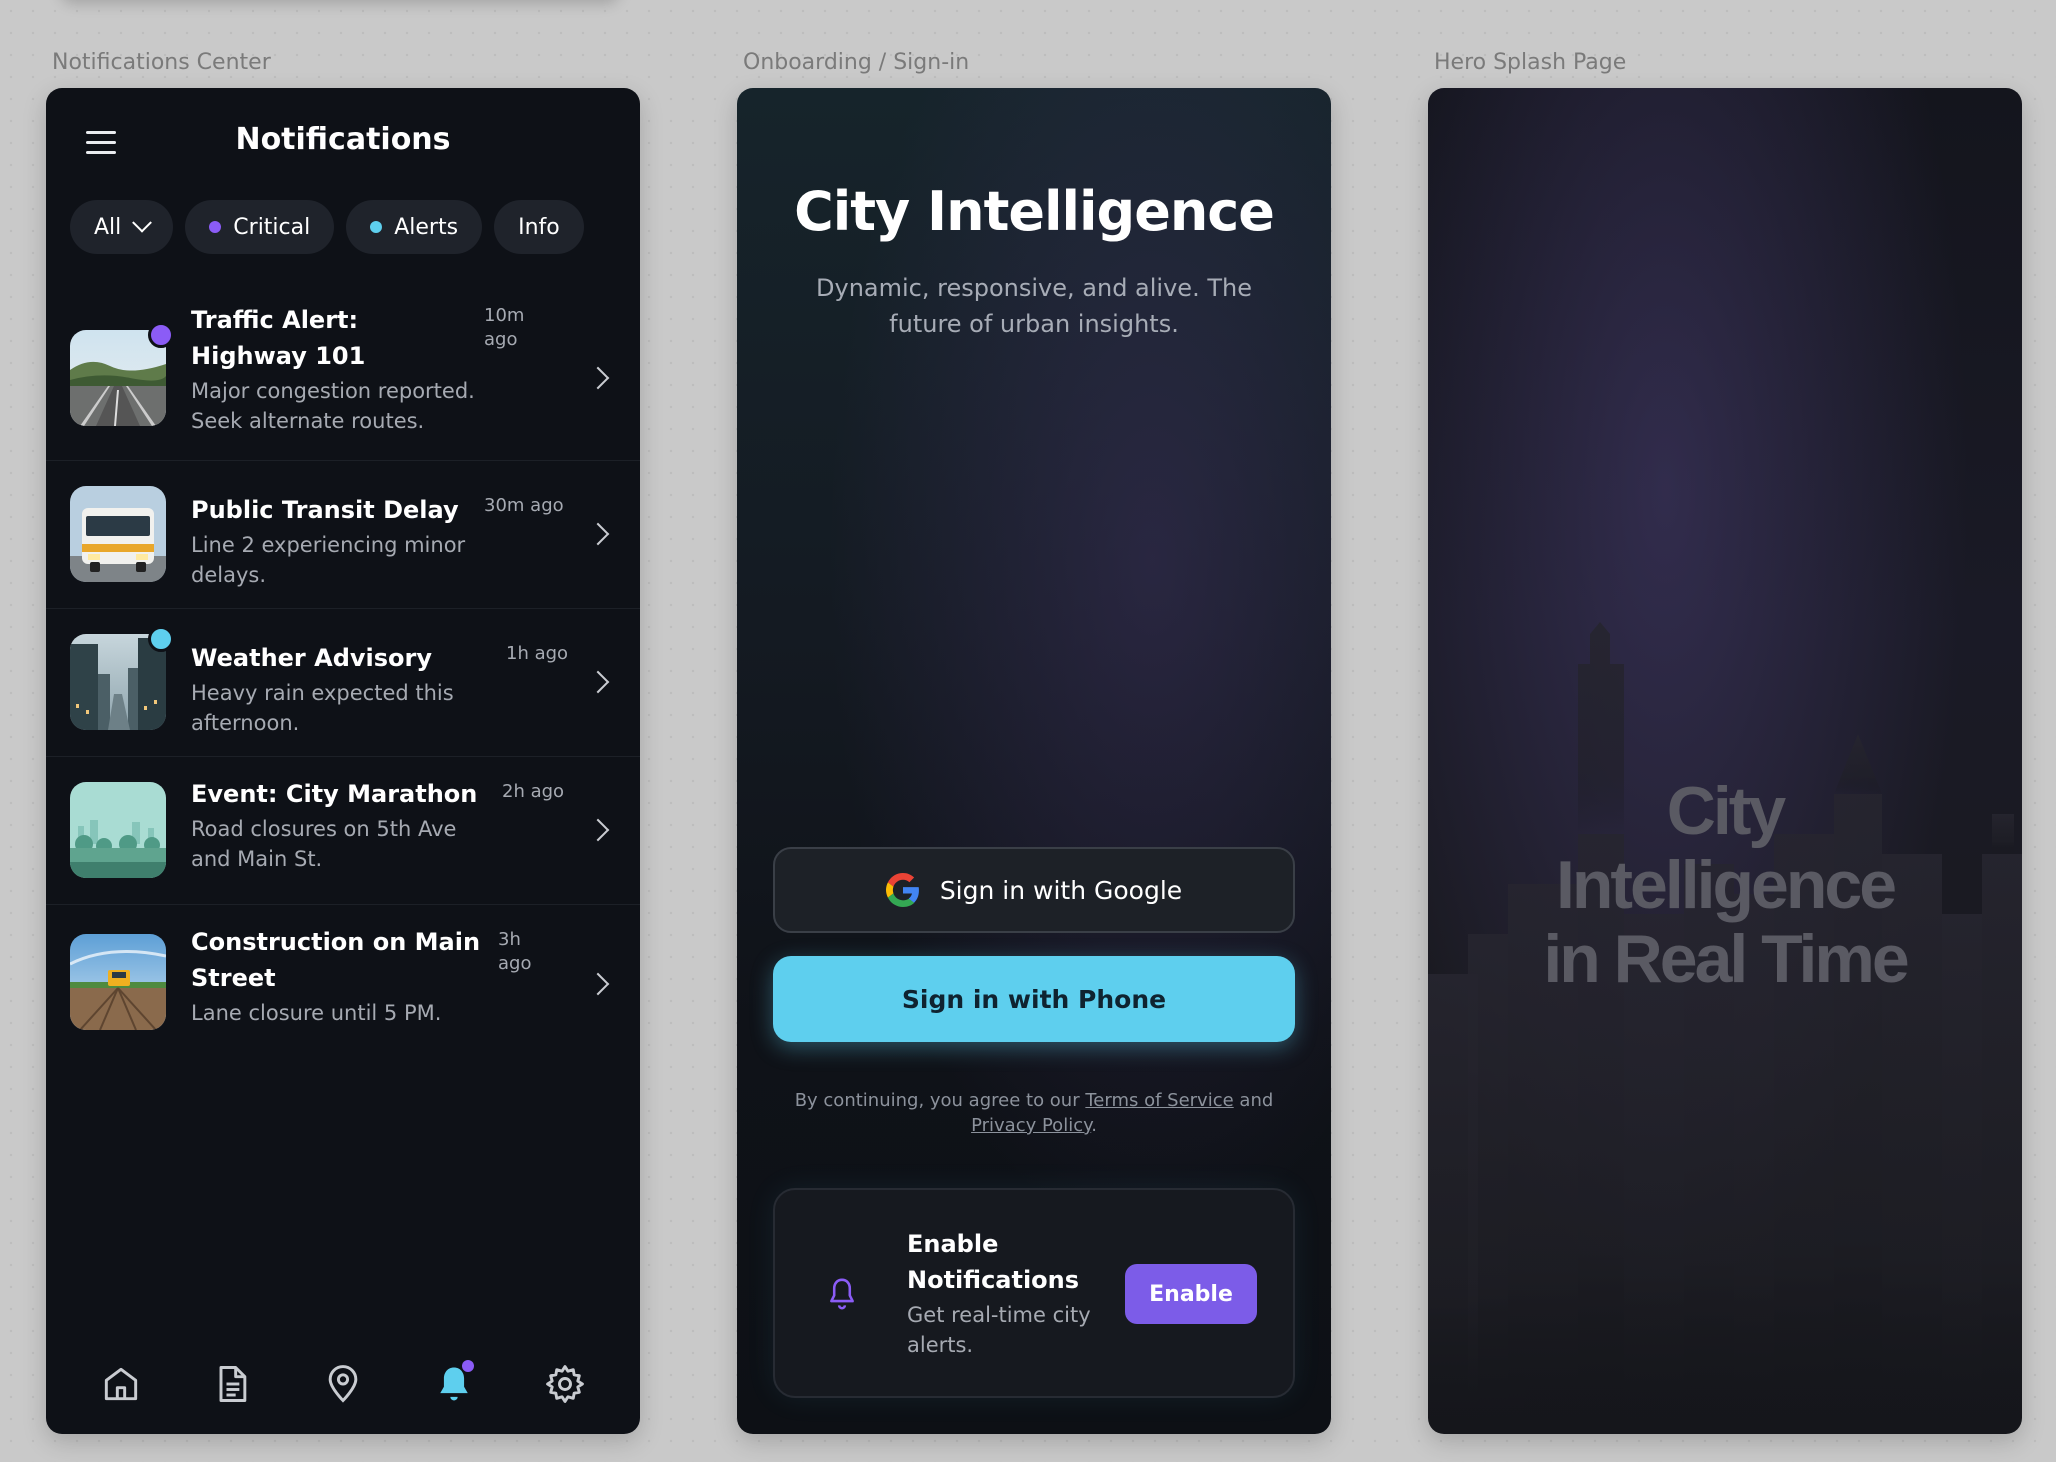 Image resolution: width=2056 pixels, height=1462 pixels. I want to click on enable-button: Enable, so click(1191, 1294).